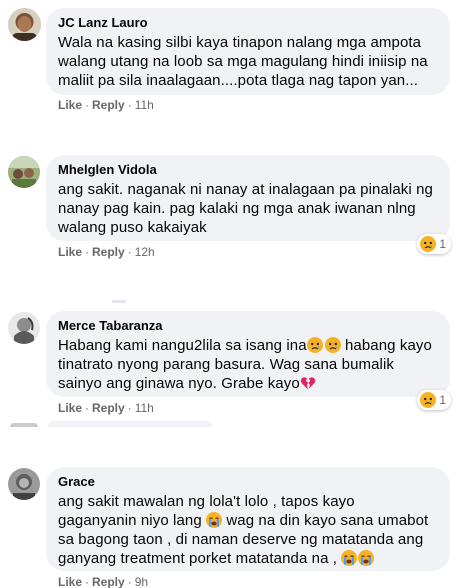 This screenshot has height=588, width=463. What do you see at coordinates (386, 345) in the screenshot?
I see `comment-text-part: habang kayo` at bounding box center [386, 345].